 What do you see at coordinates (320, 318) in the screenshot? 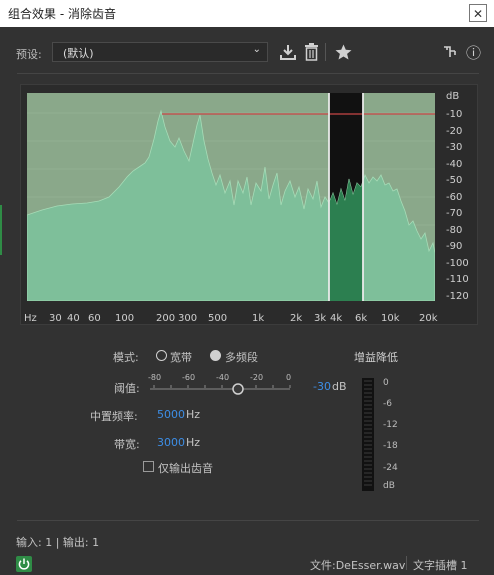
I see `freq-label: 3k` at bounding box center [320, 318].